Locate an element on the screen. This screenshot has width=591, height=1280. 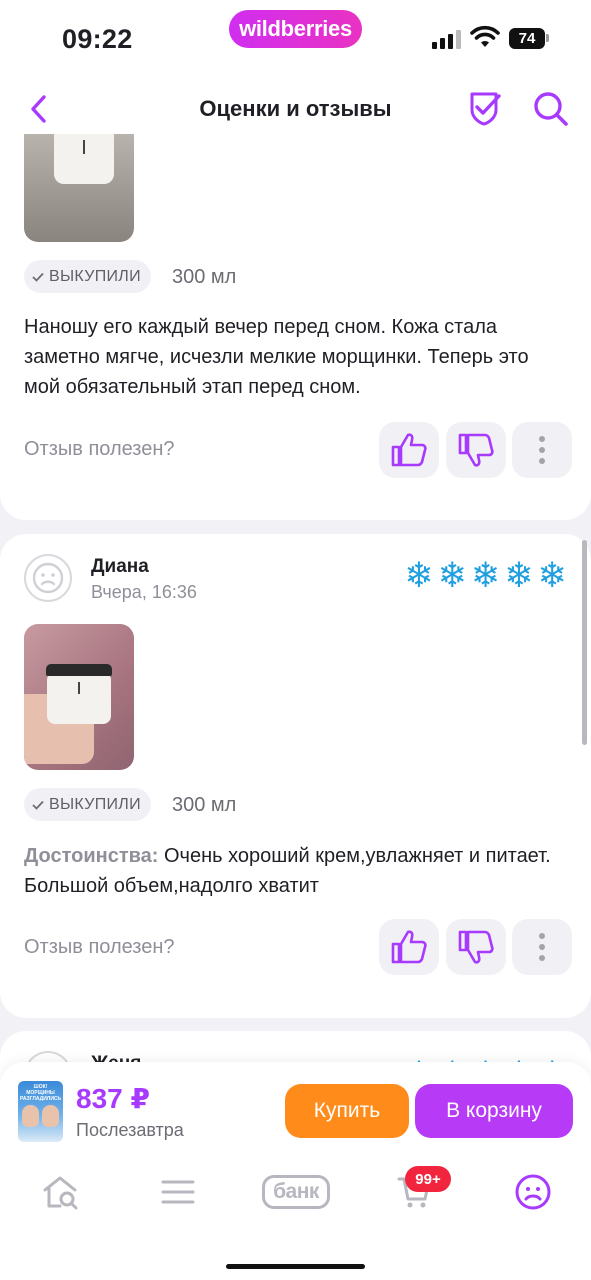
cart-count-badge: 99+ is located at coordinates (428, 1179).